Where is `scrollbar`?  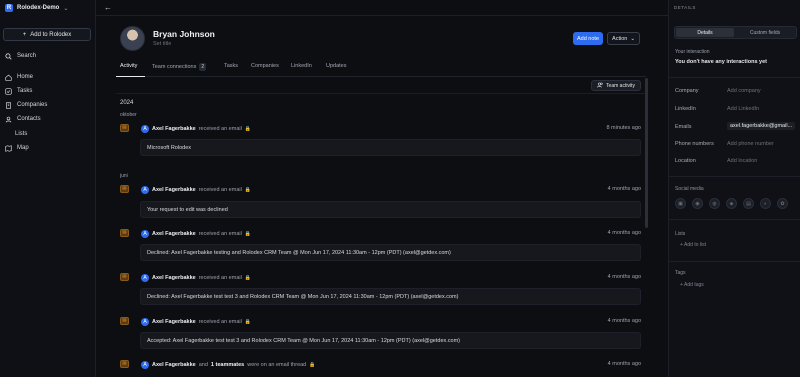
scrollbar is located at coordinates (646, 153).